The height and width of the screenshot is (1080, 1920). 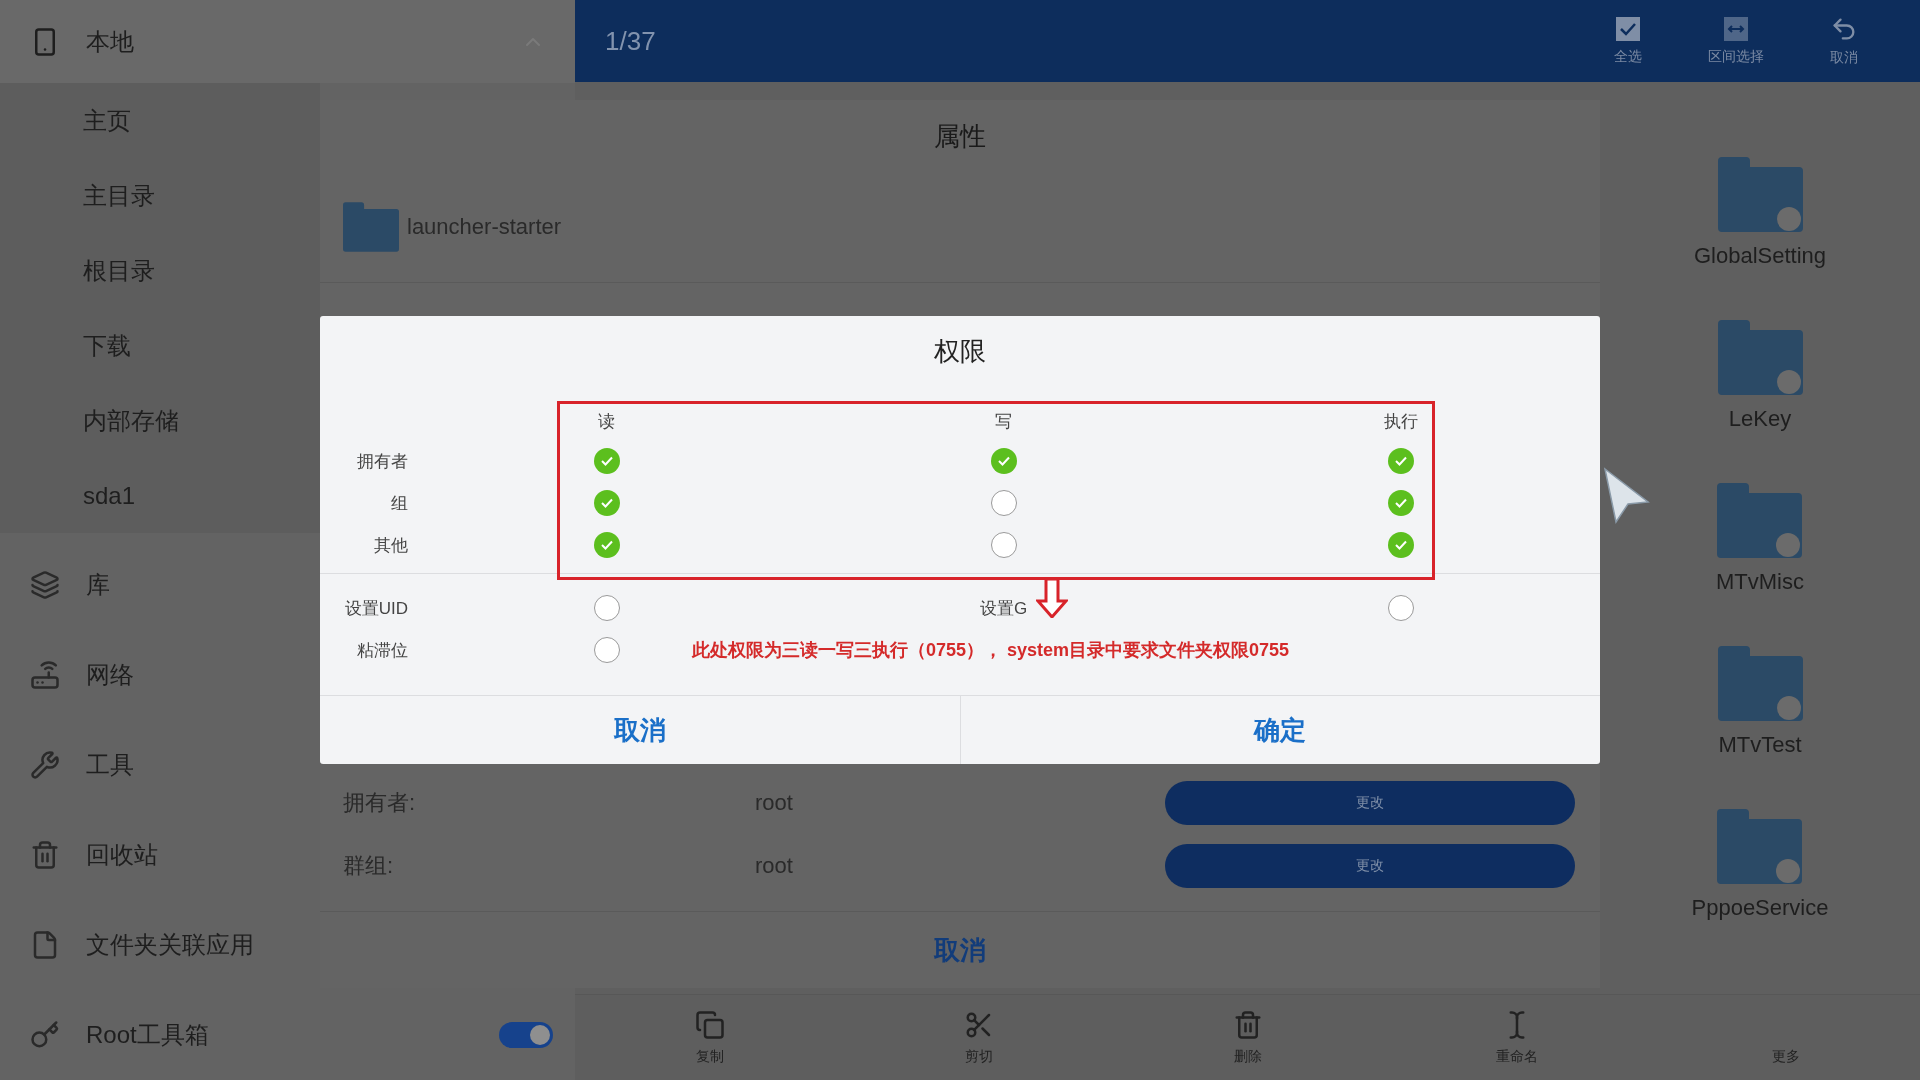 What do you see at coordinates (1760, 745) in the screenshot?
I see `folder-name: MTvTest` at bounding box center [1760, 745].